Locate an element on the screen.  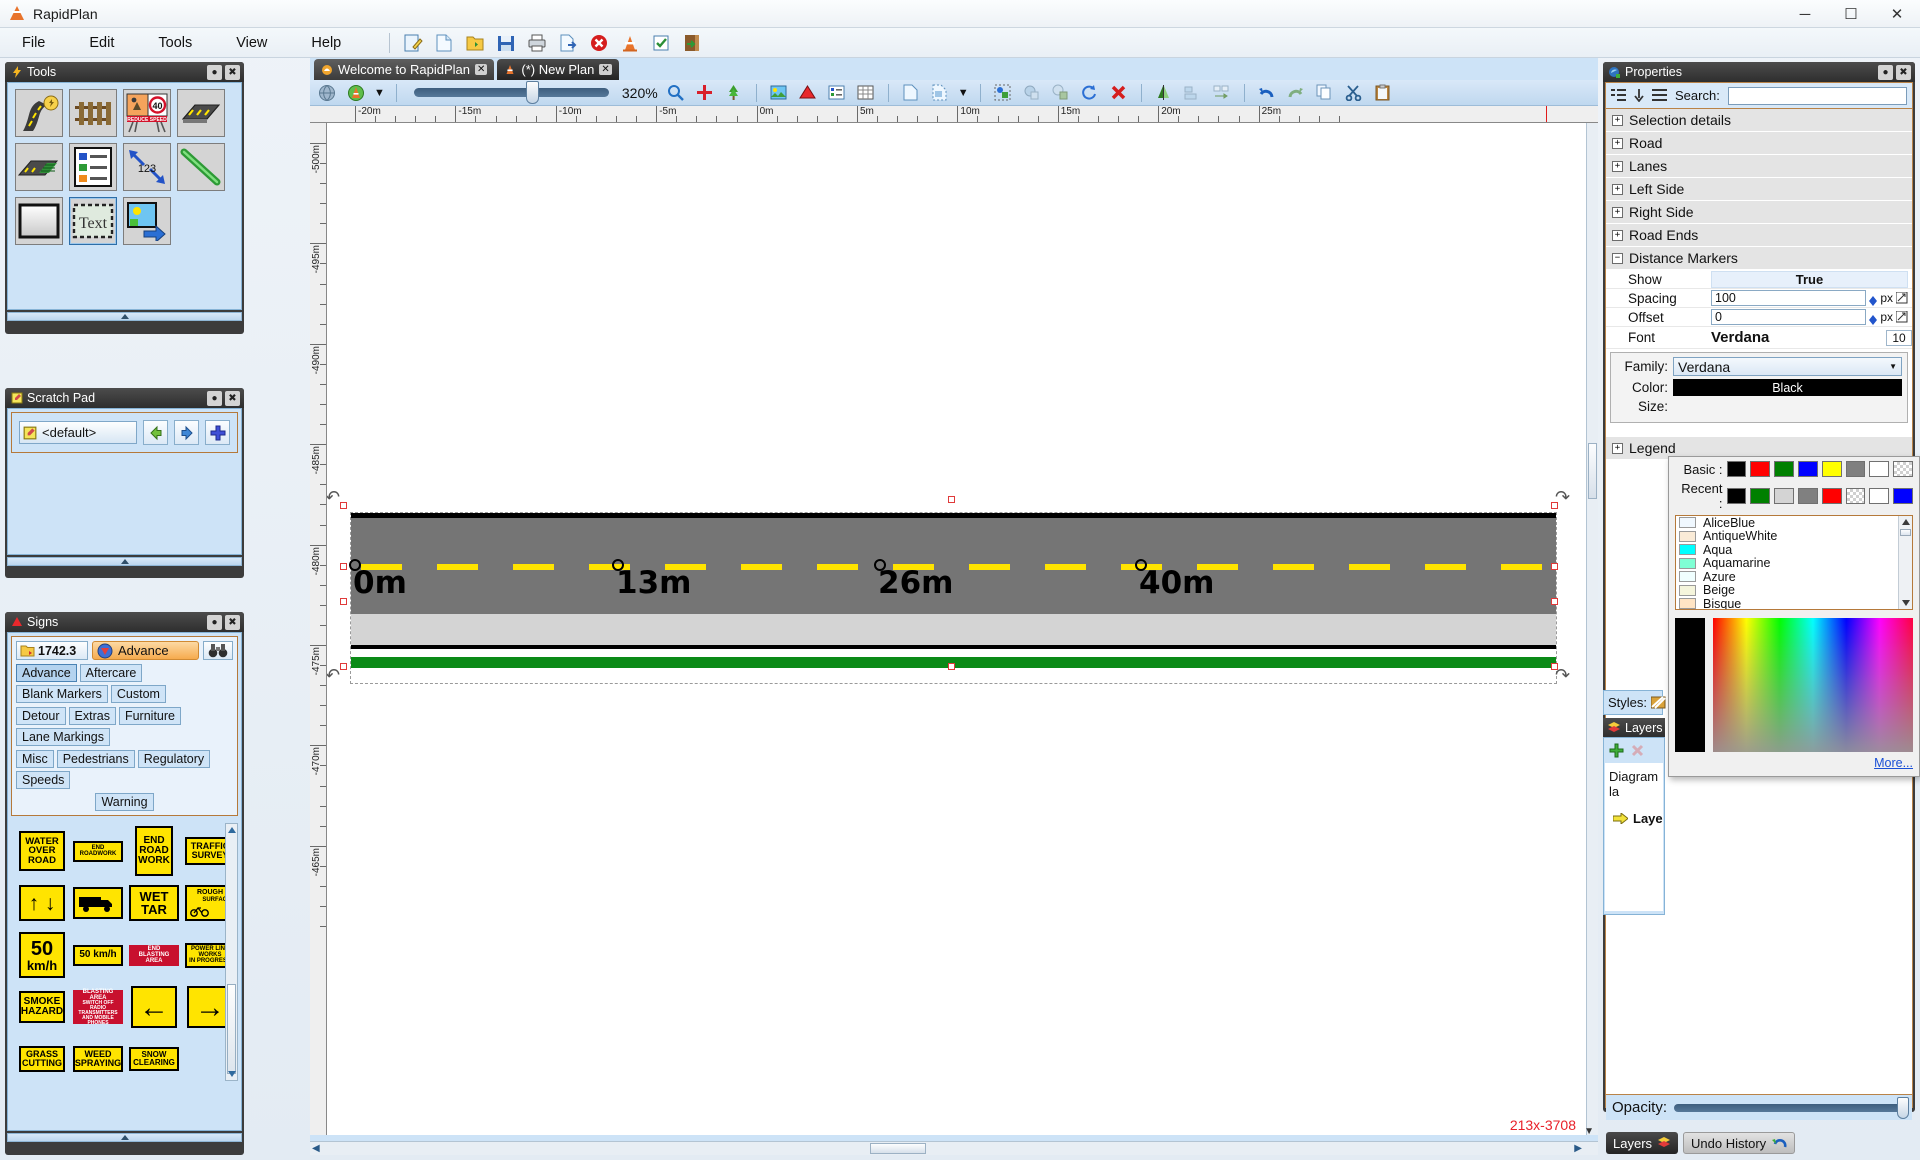
property-group-road: + Road is located at coordinates (1759, 143).